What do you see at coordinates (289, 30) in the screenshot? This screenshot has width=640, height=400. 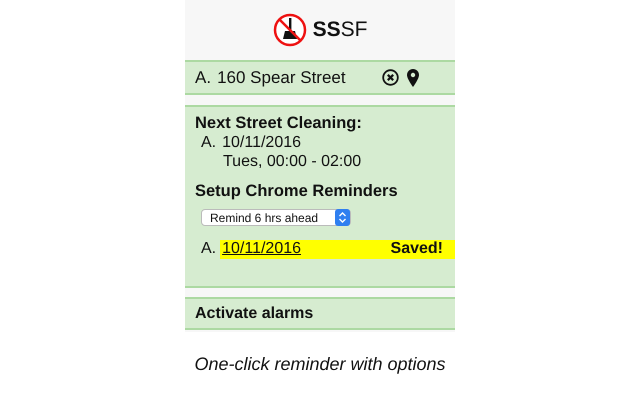 I see `no-broom-logo-icon` at bounding box center [289, 30].